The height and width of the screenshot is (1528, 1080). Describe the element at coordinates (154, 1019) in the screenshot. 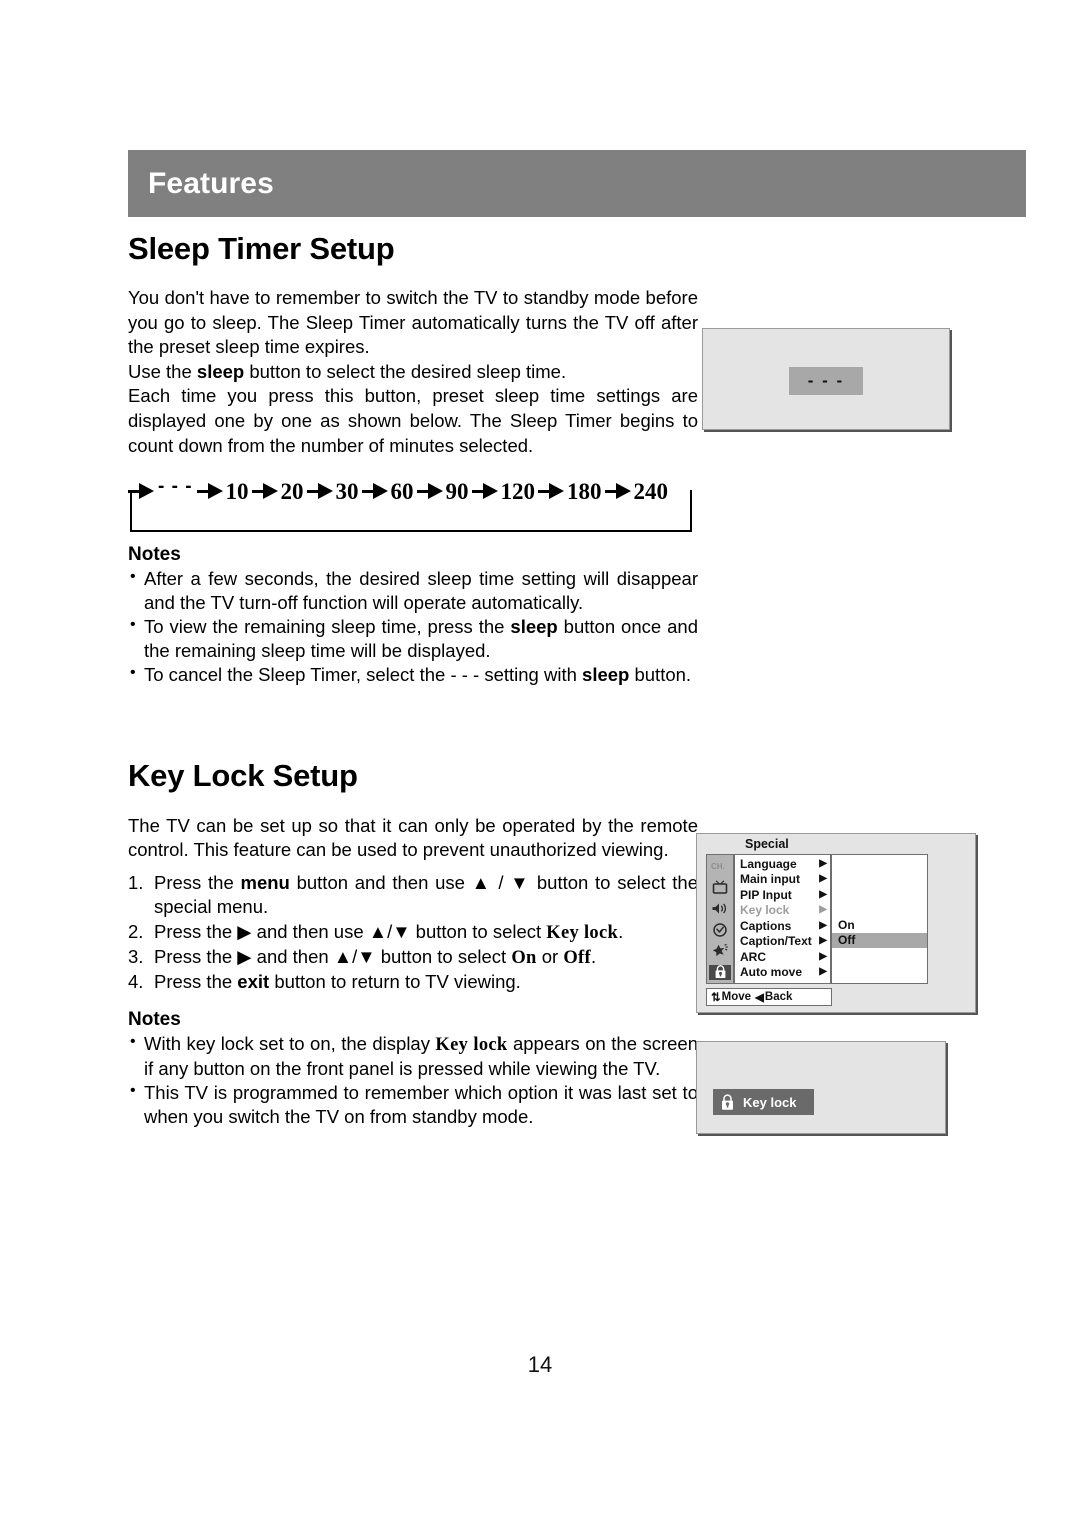

I see `keylock-notes-title: Notes` at that location.